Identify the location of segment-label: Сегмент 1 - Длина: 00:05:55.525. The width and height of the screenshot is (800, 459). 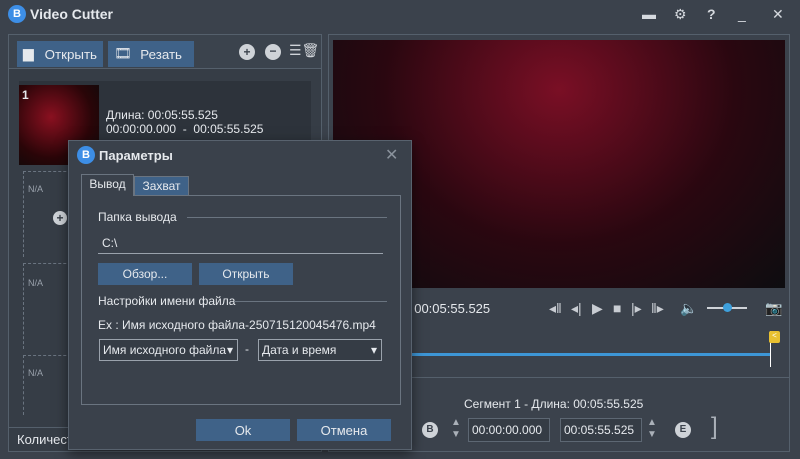
(554, 404).